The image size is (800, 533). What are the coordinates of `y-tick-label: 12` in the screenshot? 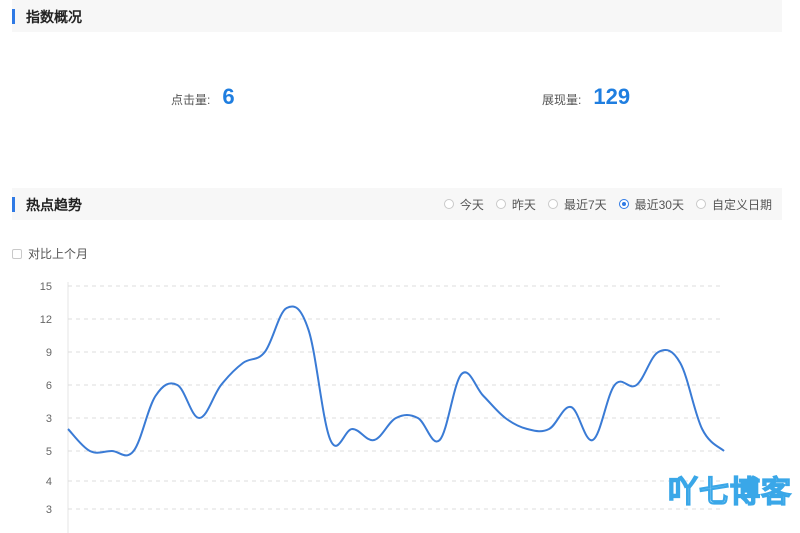 It's located at (46, 320).